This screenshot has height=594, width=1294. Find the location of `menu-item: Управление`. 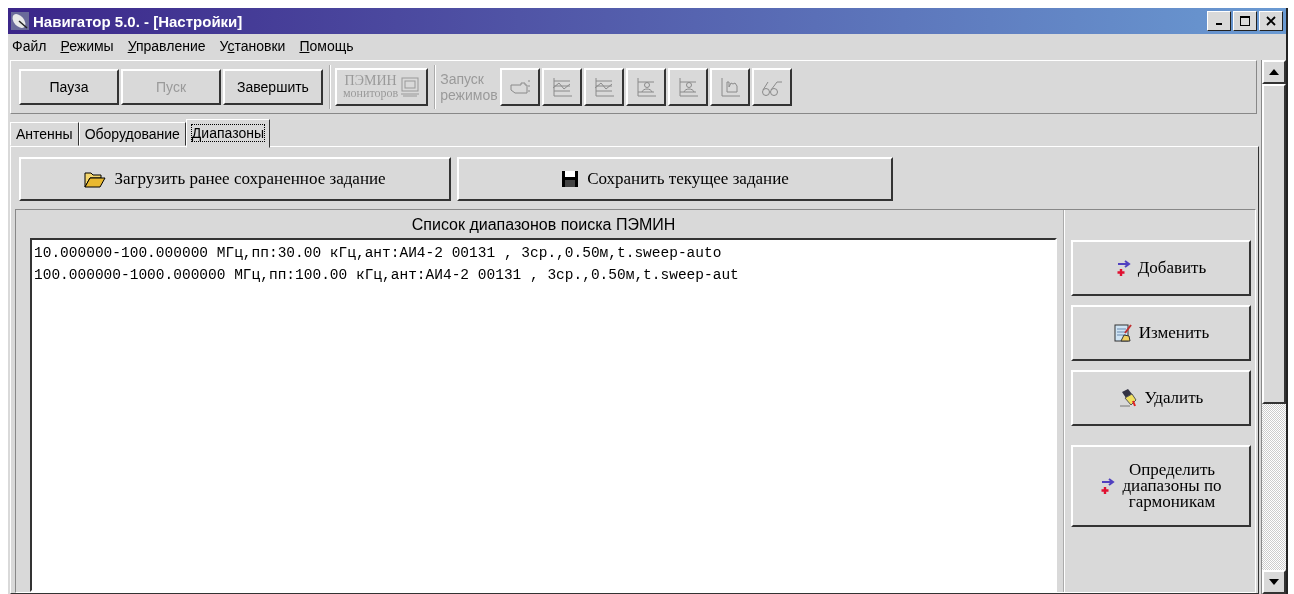

menu-item: Управление is located at coordinates (166, 46).